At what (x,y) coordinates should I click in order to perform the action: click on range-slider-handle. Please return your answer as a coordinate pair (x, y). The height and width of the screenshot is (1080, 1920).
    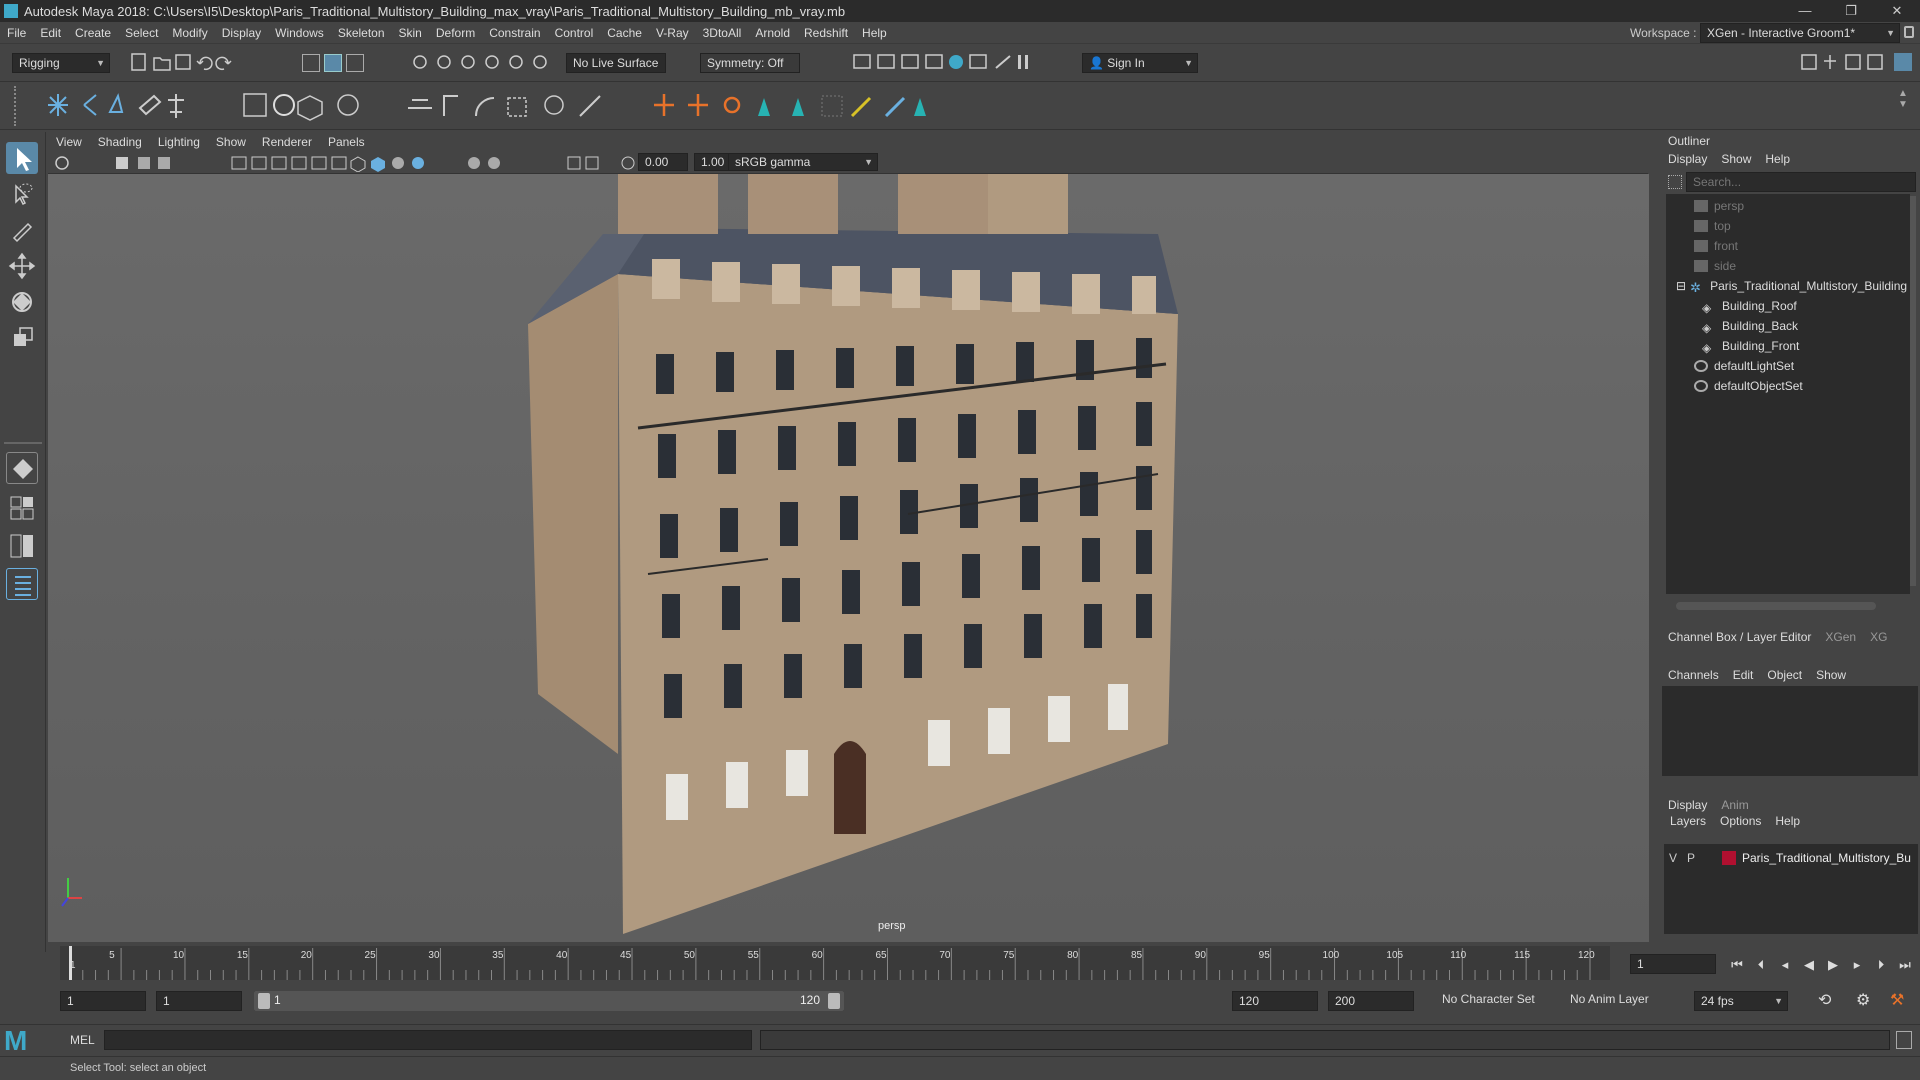
    Looking at the image, I should click on (549, 1001).